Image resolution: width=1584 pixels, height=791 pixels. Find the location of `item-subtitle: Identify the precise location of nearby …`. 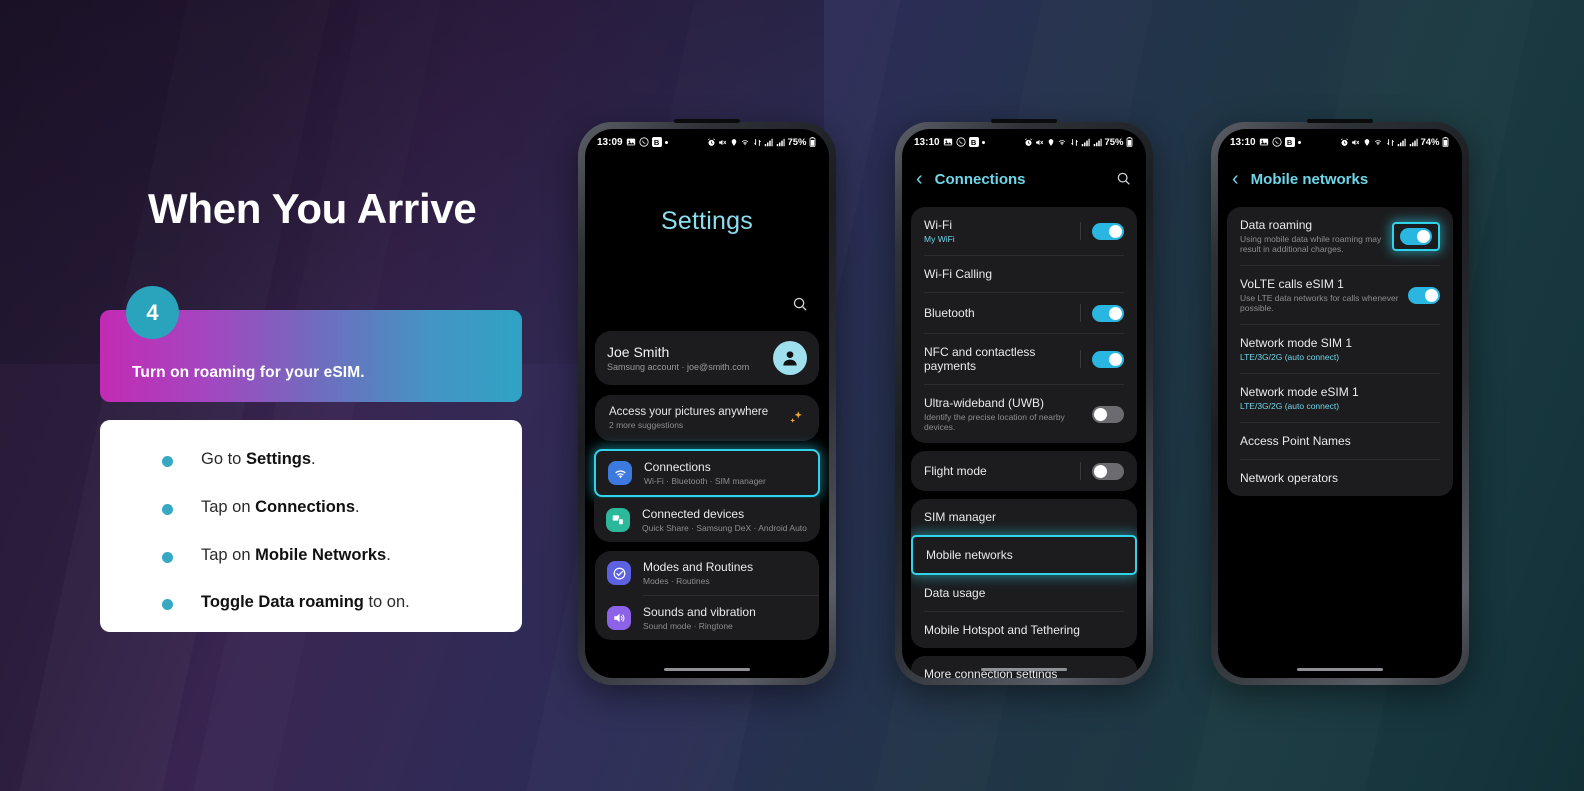

item-subtitle: Identify the precise location of nearby … is located at coordinates (994, 422).